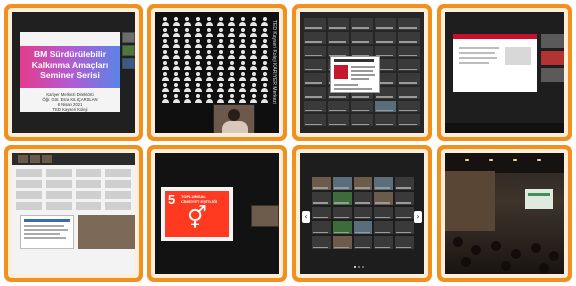 Image resolution: width=576 pixels, height=286 pixels. What do you see at coordinates (418, 217) in the screenshot?
I see `next-page-arrow-icon: ›` at bounding box center [418, 217].